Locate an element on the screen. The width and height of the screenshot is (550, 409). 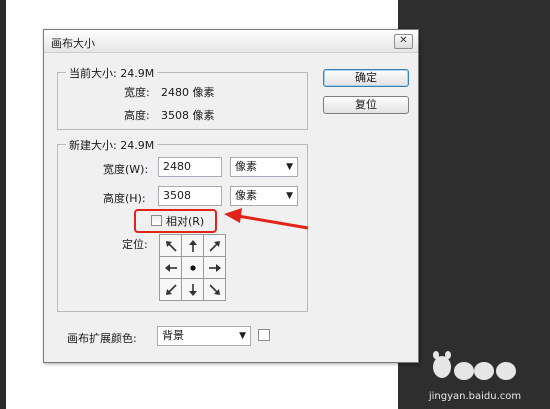
anchor-right is located at coordinates (215, 268).